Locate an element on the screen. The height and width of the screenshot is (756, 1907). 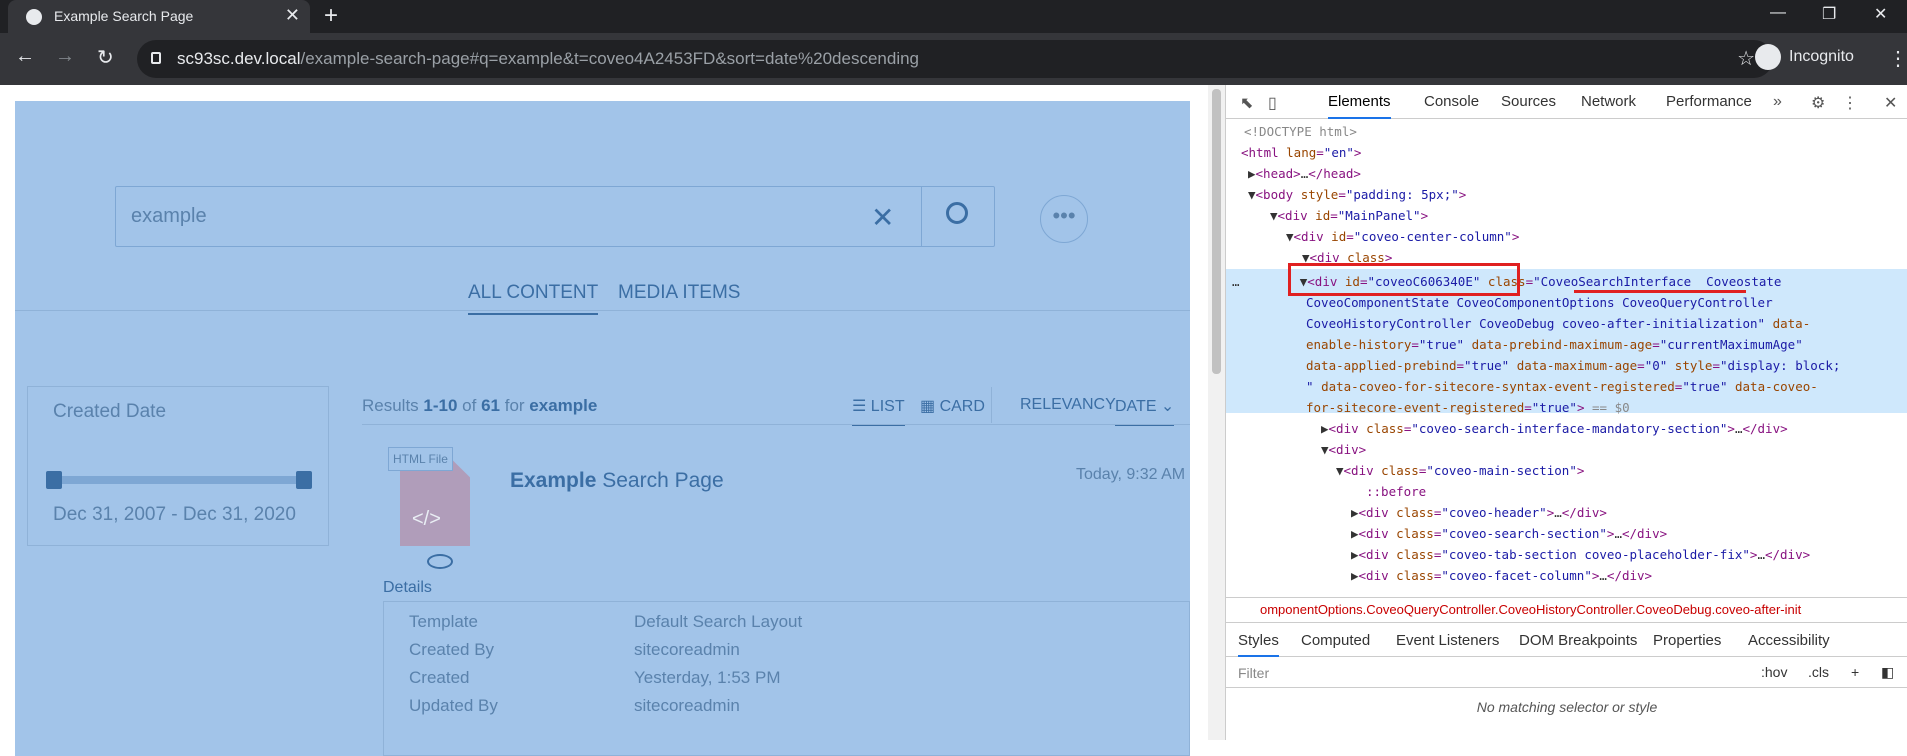
browser-menu-icon: ⋮ is located at coordinates (1897, 58).